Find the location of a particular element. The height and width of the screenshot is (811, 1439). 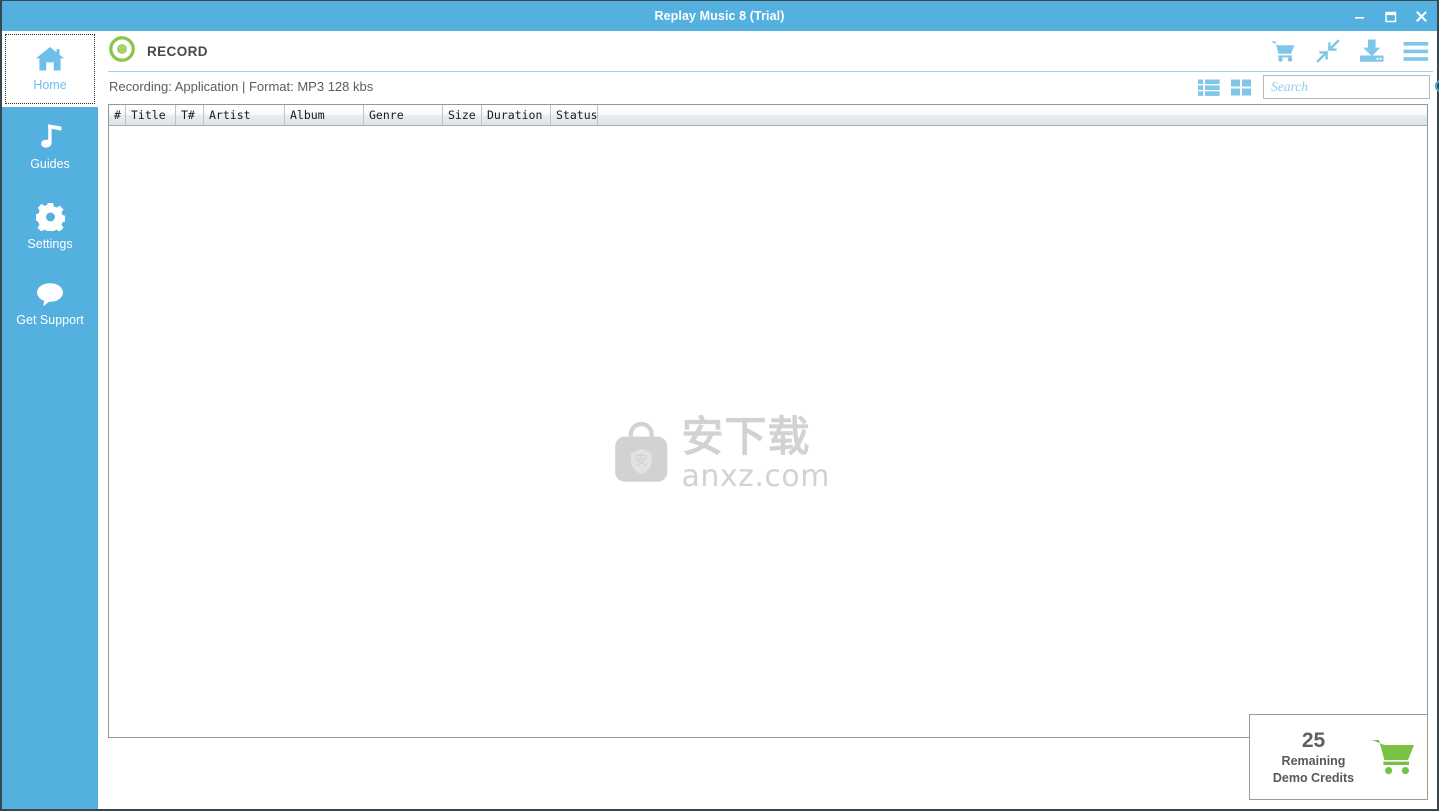

speech-bubble-icon is located at coordinates (50, 294).